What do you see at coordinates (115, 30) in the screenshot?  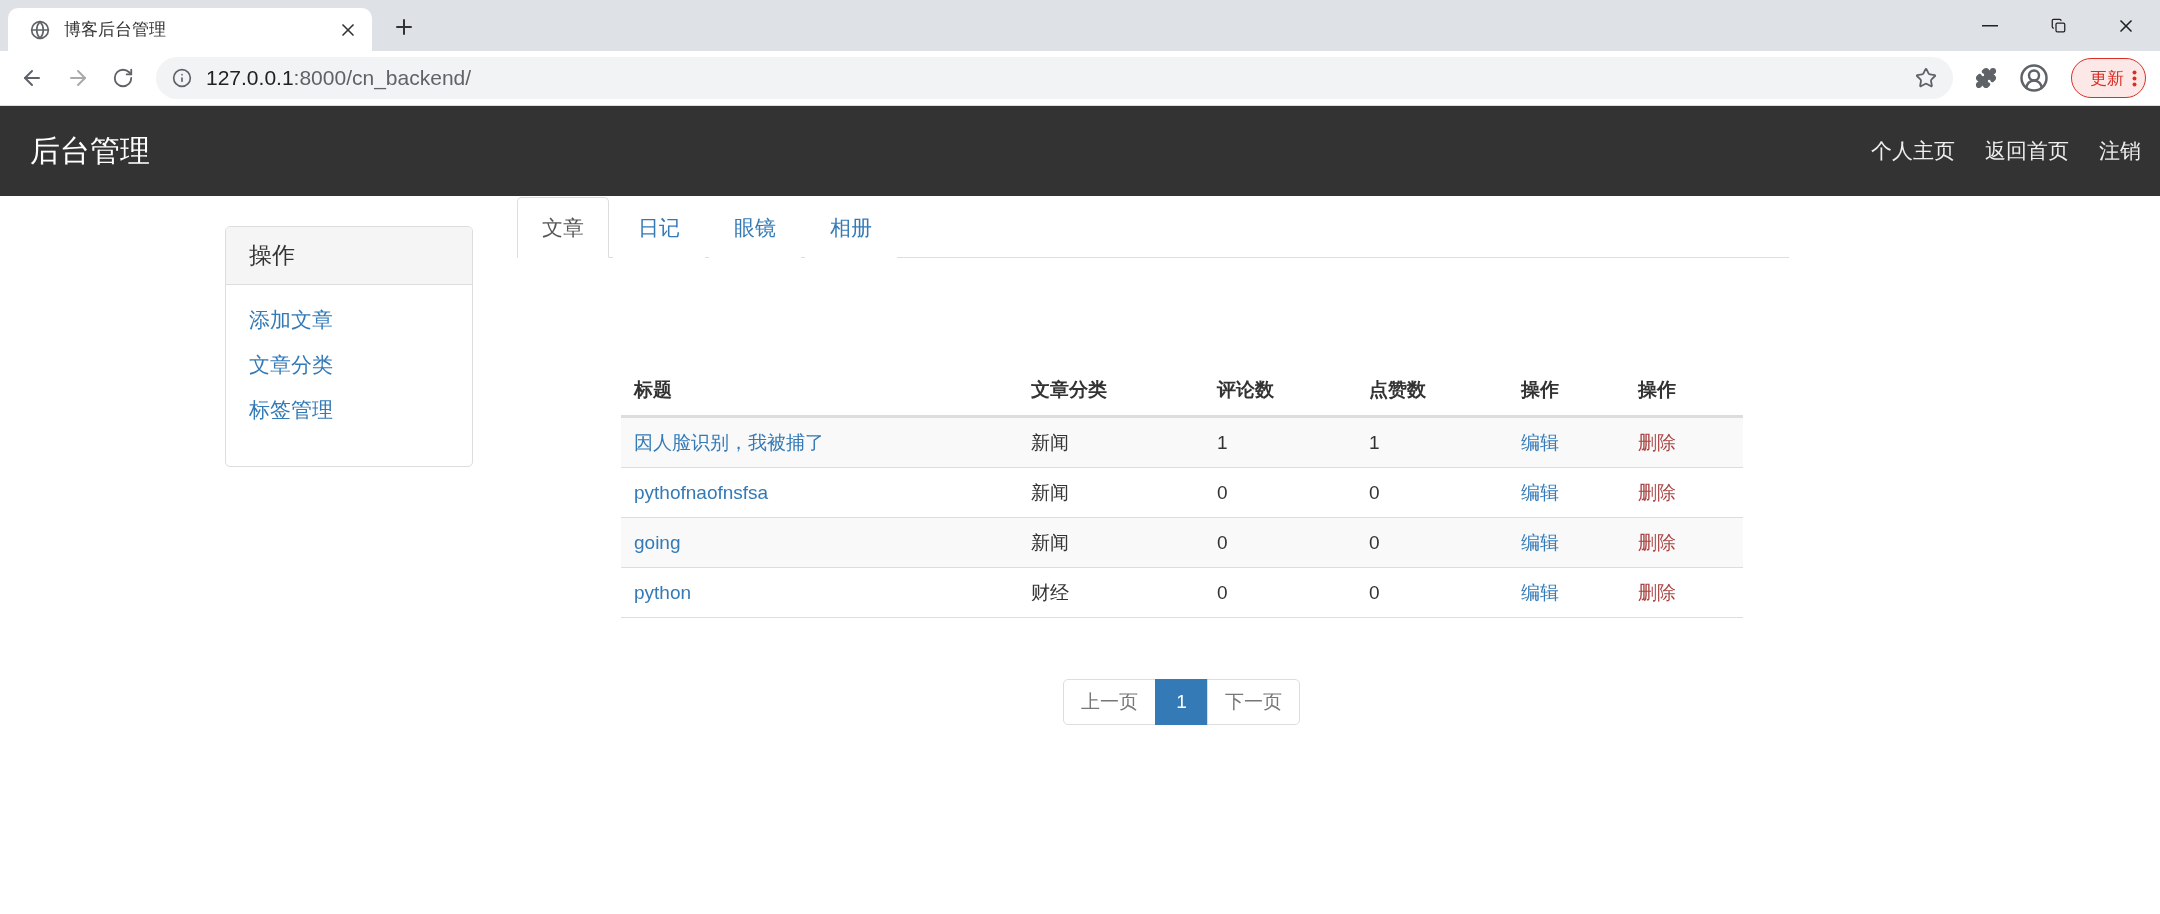 I see `tab-title: 博客后台管理` at bounding box center [115, 30].